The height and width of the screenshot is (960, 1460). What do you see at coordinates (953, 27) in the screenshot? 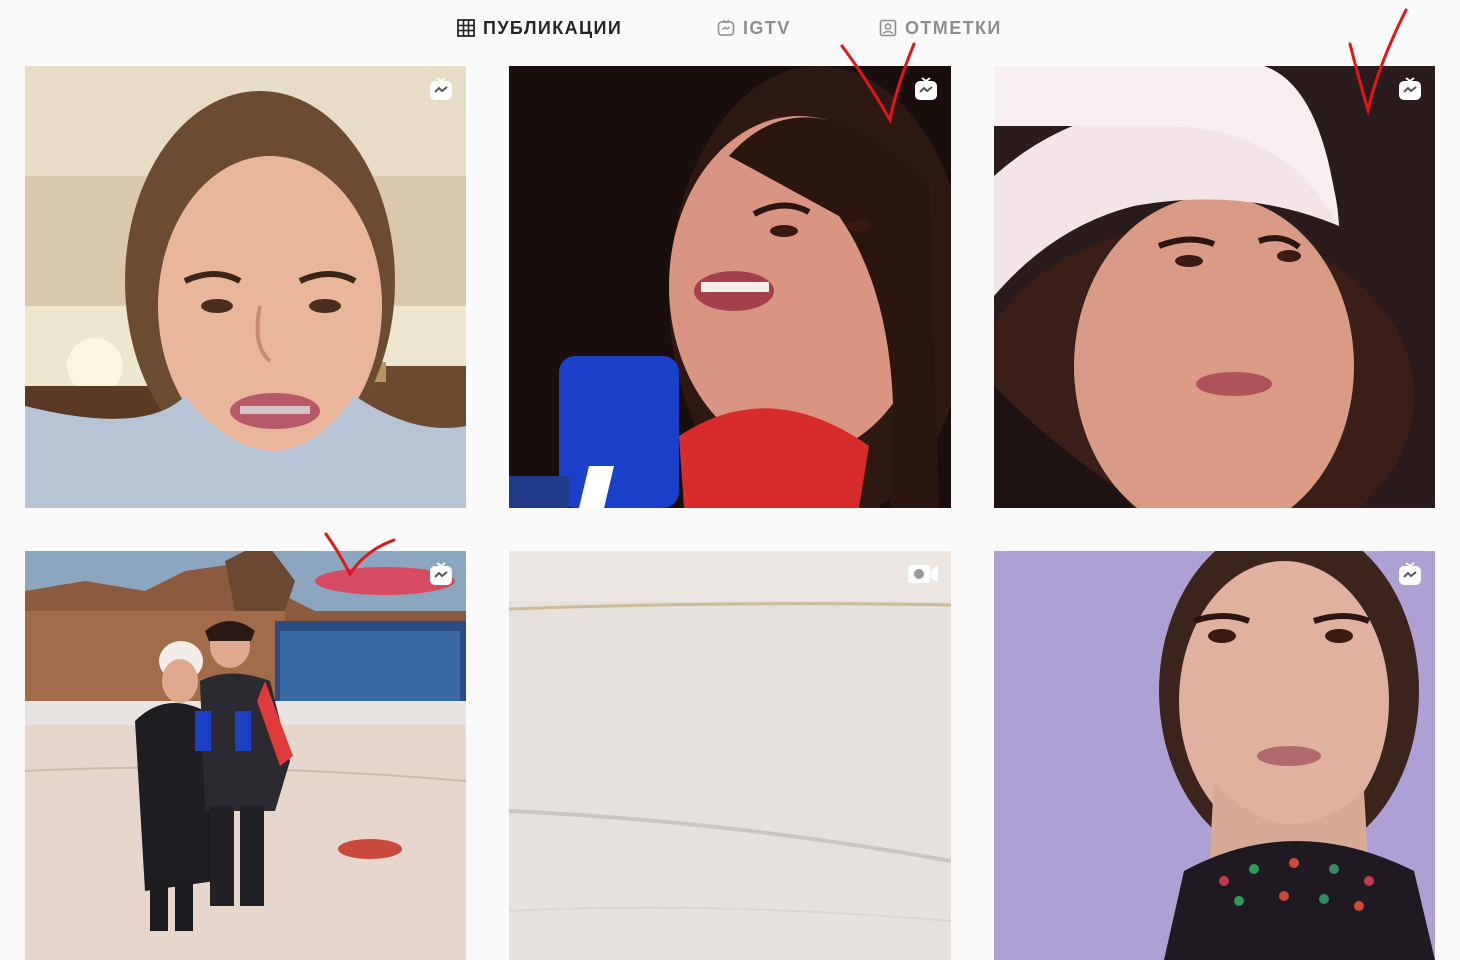
I see `tab-tagged-label: ОТМЕТКИ` at bounding box center [953, 27].